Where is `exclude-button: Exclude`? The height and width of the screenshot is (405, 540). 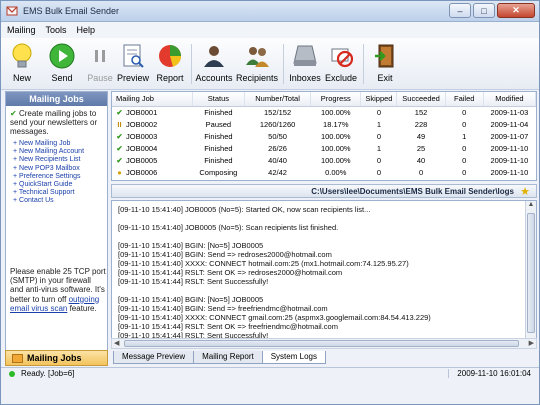
exclude-button: Exclude is located at coordinates (341, 64).